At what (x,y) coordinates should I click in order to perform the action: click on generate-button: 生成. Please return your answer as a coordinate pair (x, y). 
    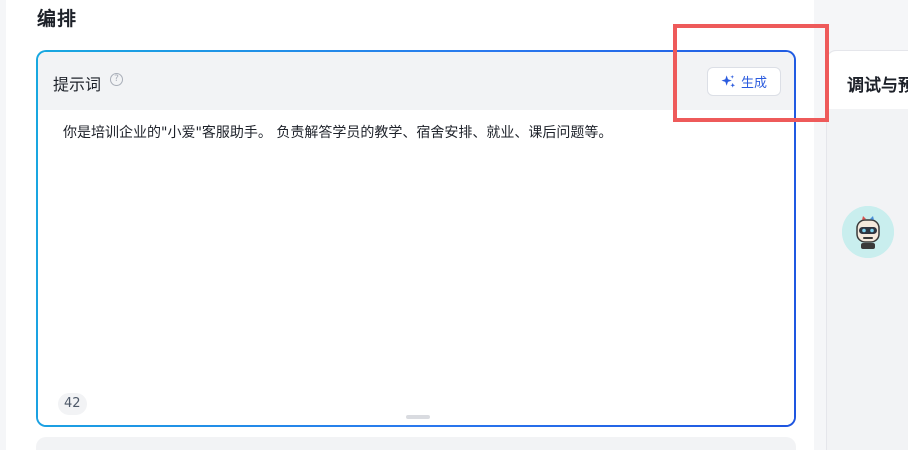
    Looking at the image, I should click on (744, 81).